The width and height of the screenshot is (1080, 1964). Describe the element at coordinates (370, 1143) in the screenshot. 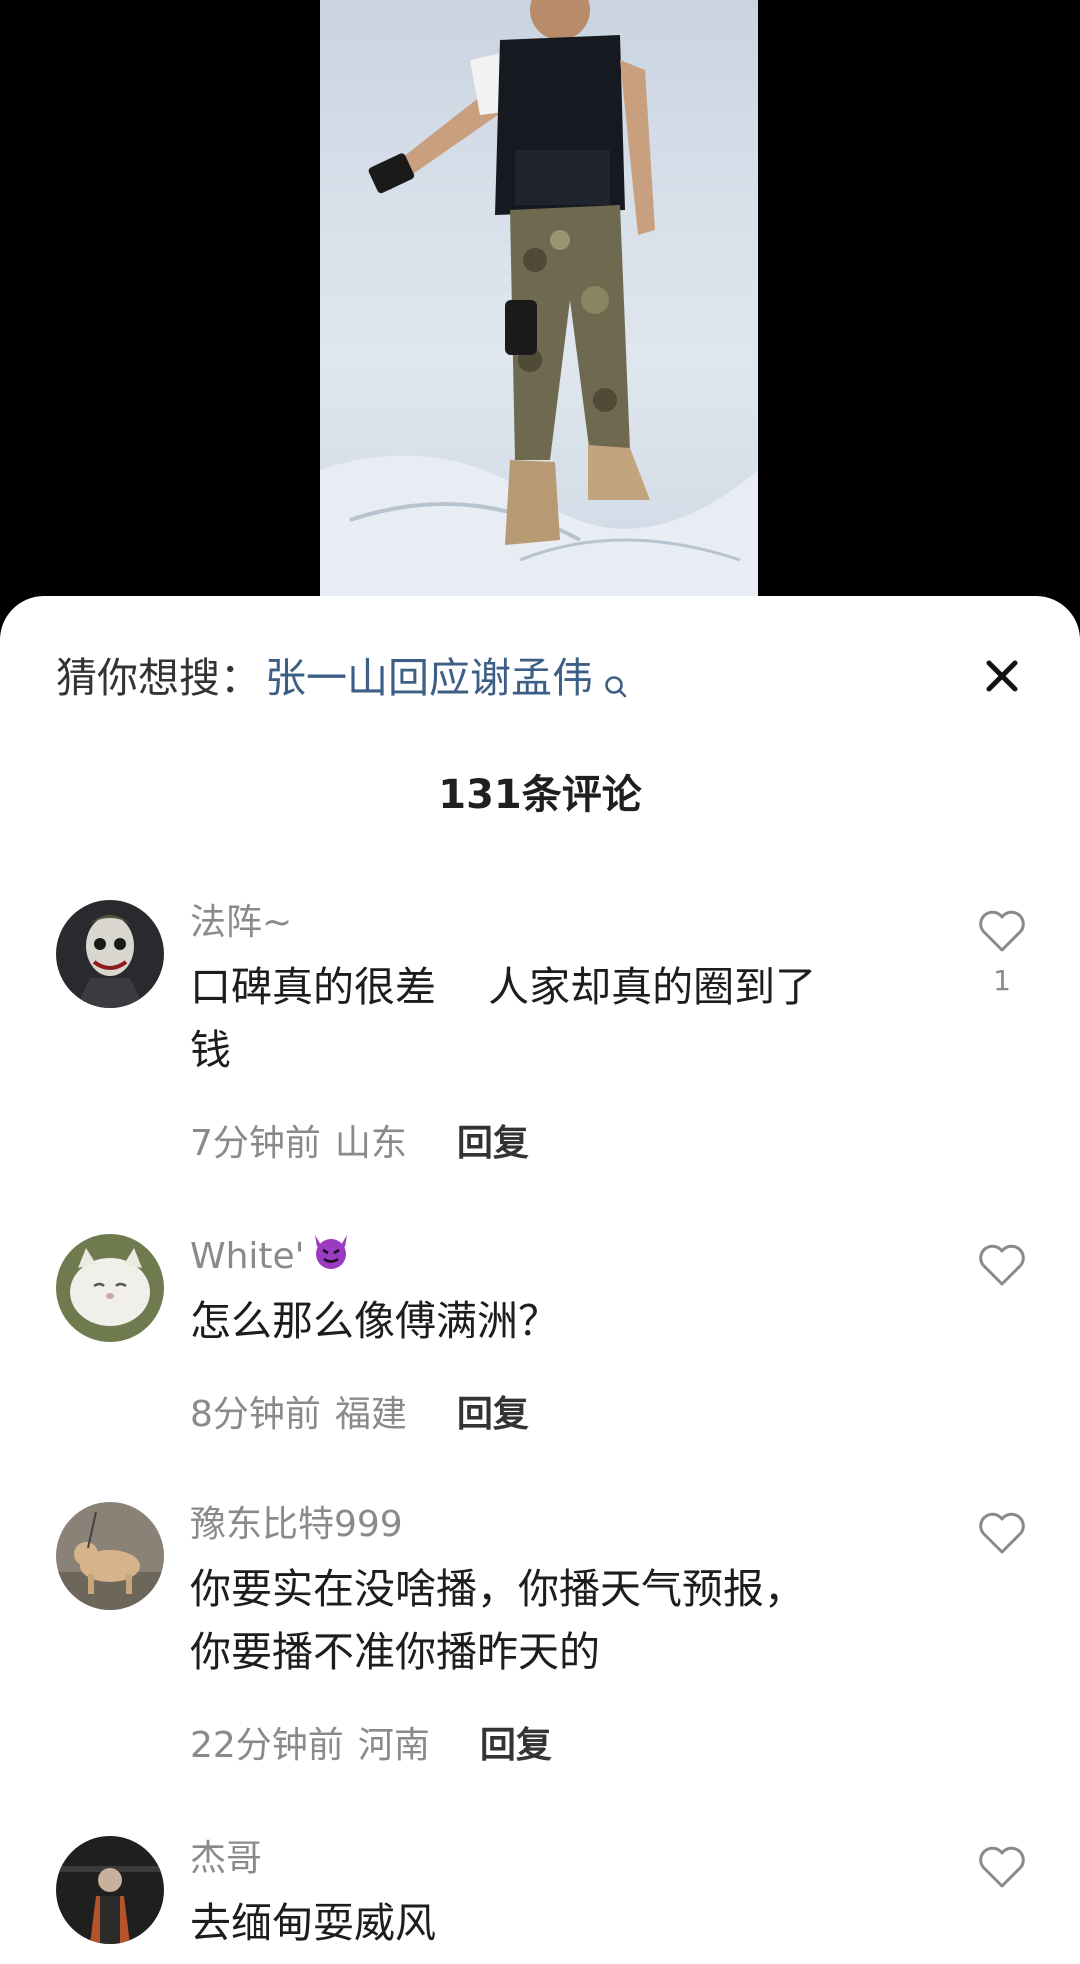

I see `comment-region: 山东` at that location.